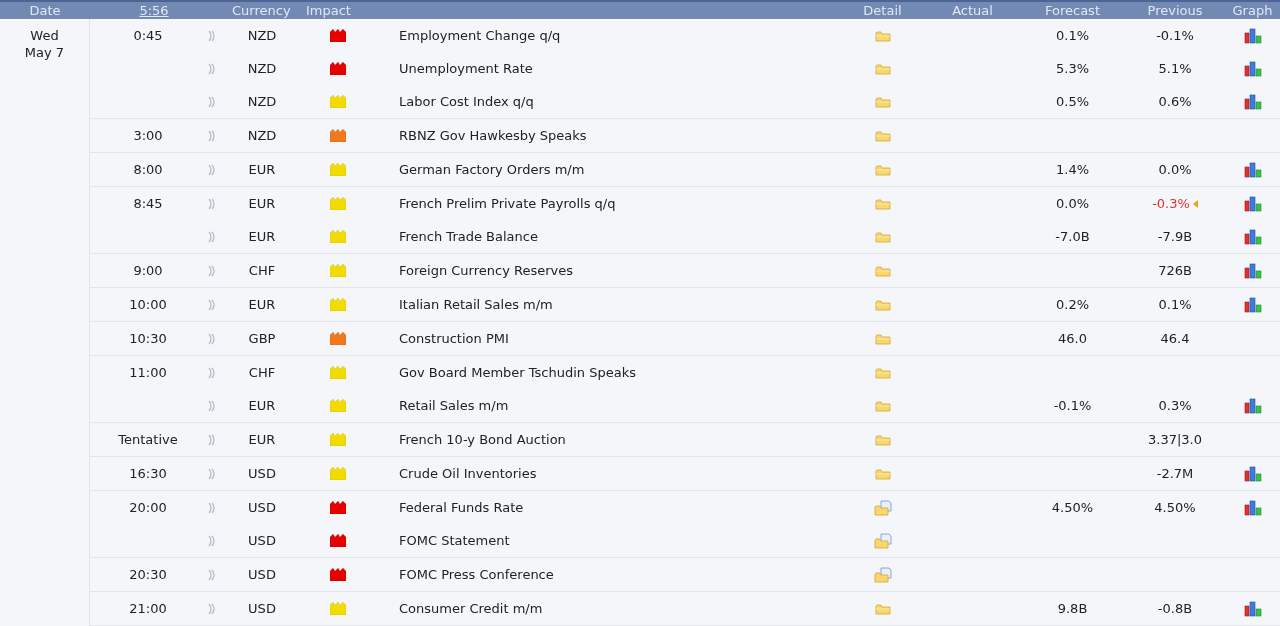 Image resolution: width=1280 pixels, height=626 pixels. I want to click on event-time: 20:00, so click(148, 507).